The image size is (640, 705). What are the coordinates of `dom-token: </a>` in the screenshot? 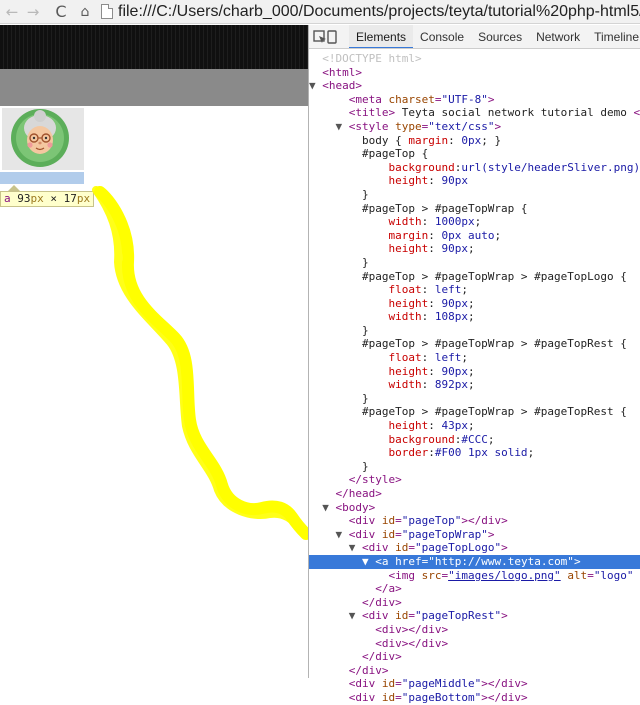 It's located at (355, 589).